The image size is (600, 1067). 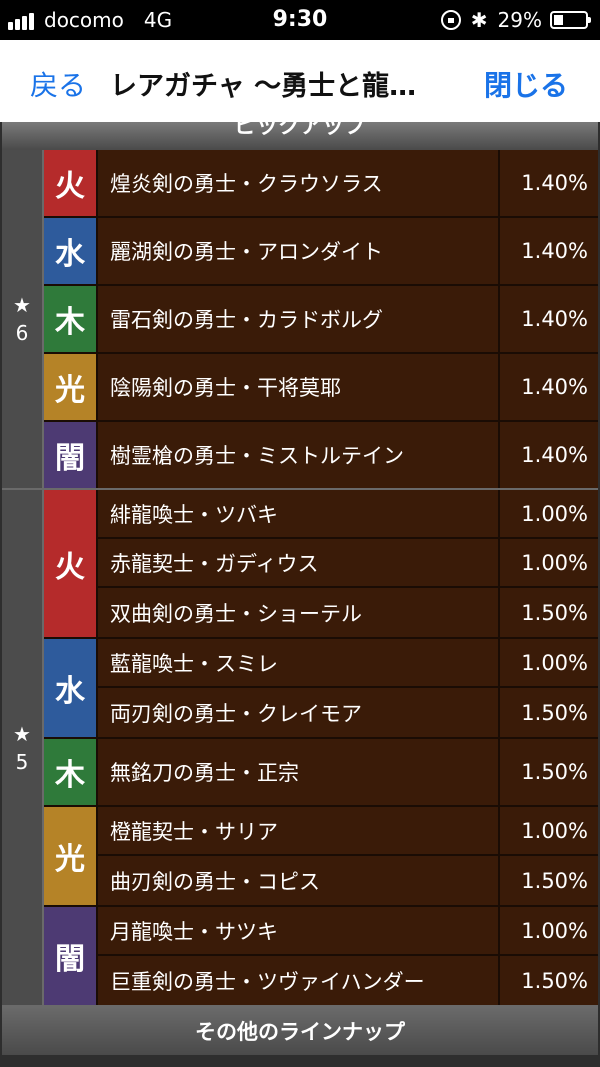 I want to click on element-group-dark: 闇月龍喚士・サツキ 1.00% 巨重剣の勇士・ツヴァイハンダー 1.50%, so click(x=321, y=956).